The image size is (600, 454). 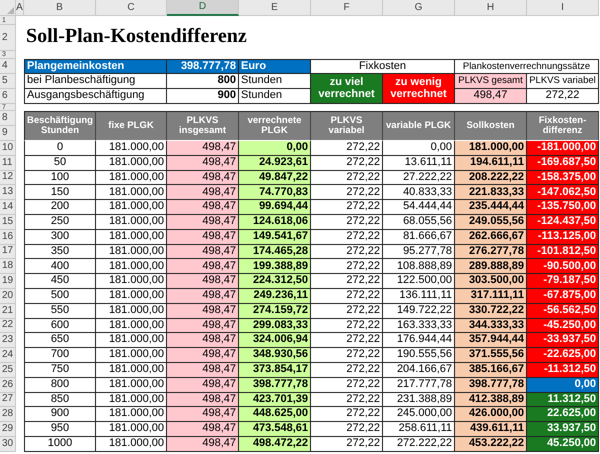 I want to click on row-header: 29, so click(x=8, y=429).